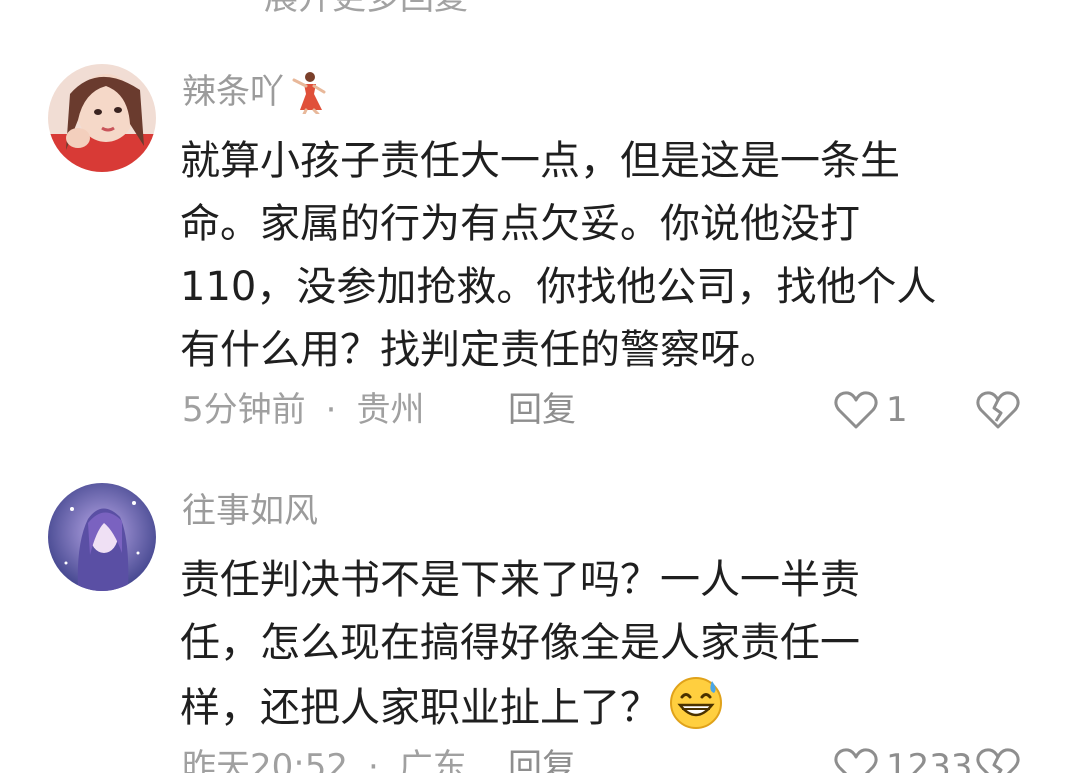 The height and width of the screenshot is (773, 1080). Describe the element at coordinates (366, 10) in the screenshot. I see `expand-more-replies: 展开更多回复` at that location.